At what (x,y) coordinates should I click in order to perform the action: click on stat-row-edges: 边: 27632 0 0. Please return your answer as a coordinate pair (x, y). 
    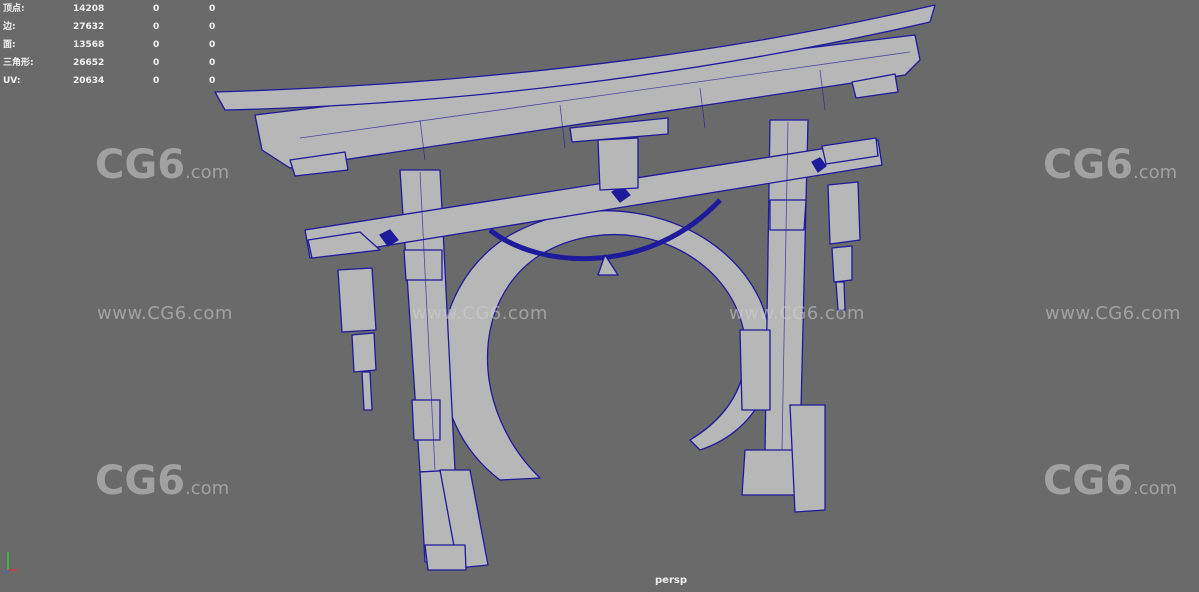
    Looking at the image, I should click on (118, 27).